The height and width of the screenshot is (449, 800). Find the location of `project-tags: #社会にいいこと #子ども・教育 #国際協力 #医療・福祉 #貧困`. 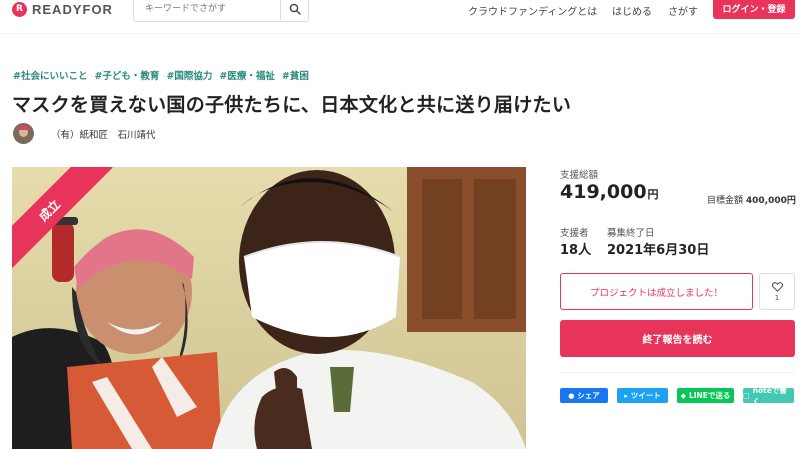

project-tags: #社会にいいこと #子ども・教育 #国際協力 #医療・福祉 #貧困 is located at coordinates (161, 75).